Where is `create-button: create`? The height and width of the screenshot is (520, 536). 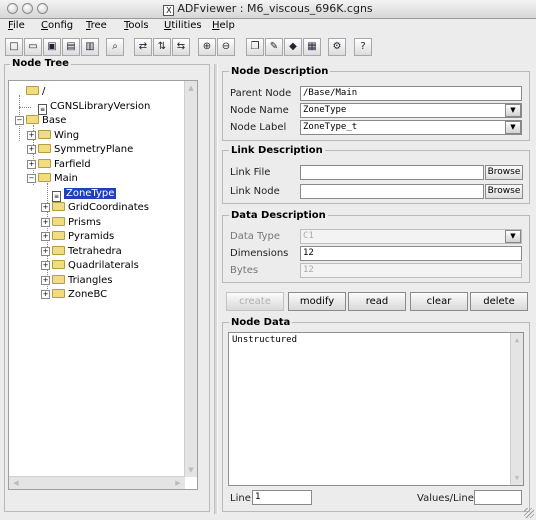
create-button: create is located at coordinates (255, 301).